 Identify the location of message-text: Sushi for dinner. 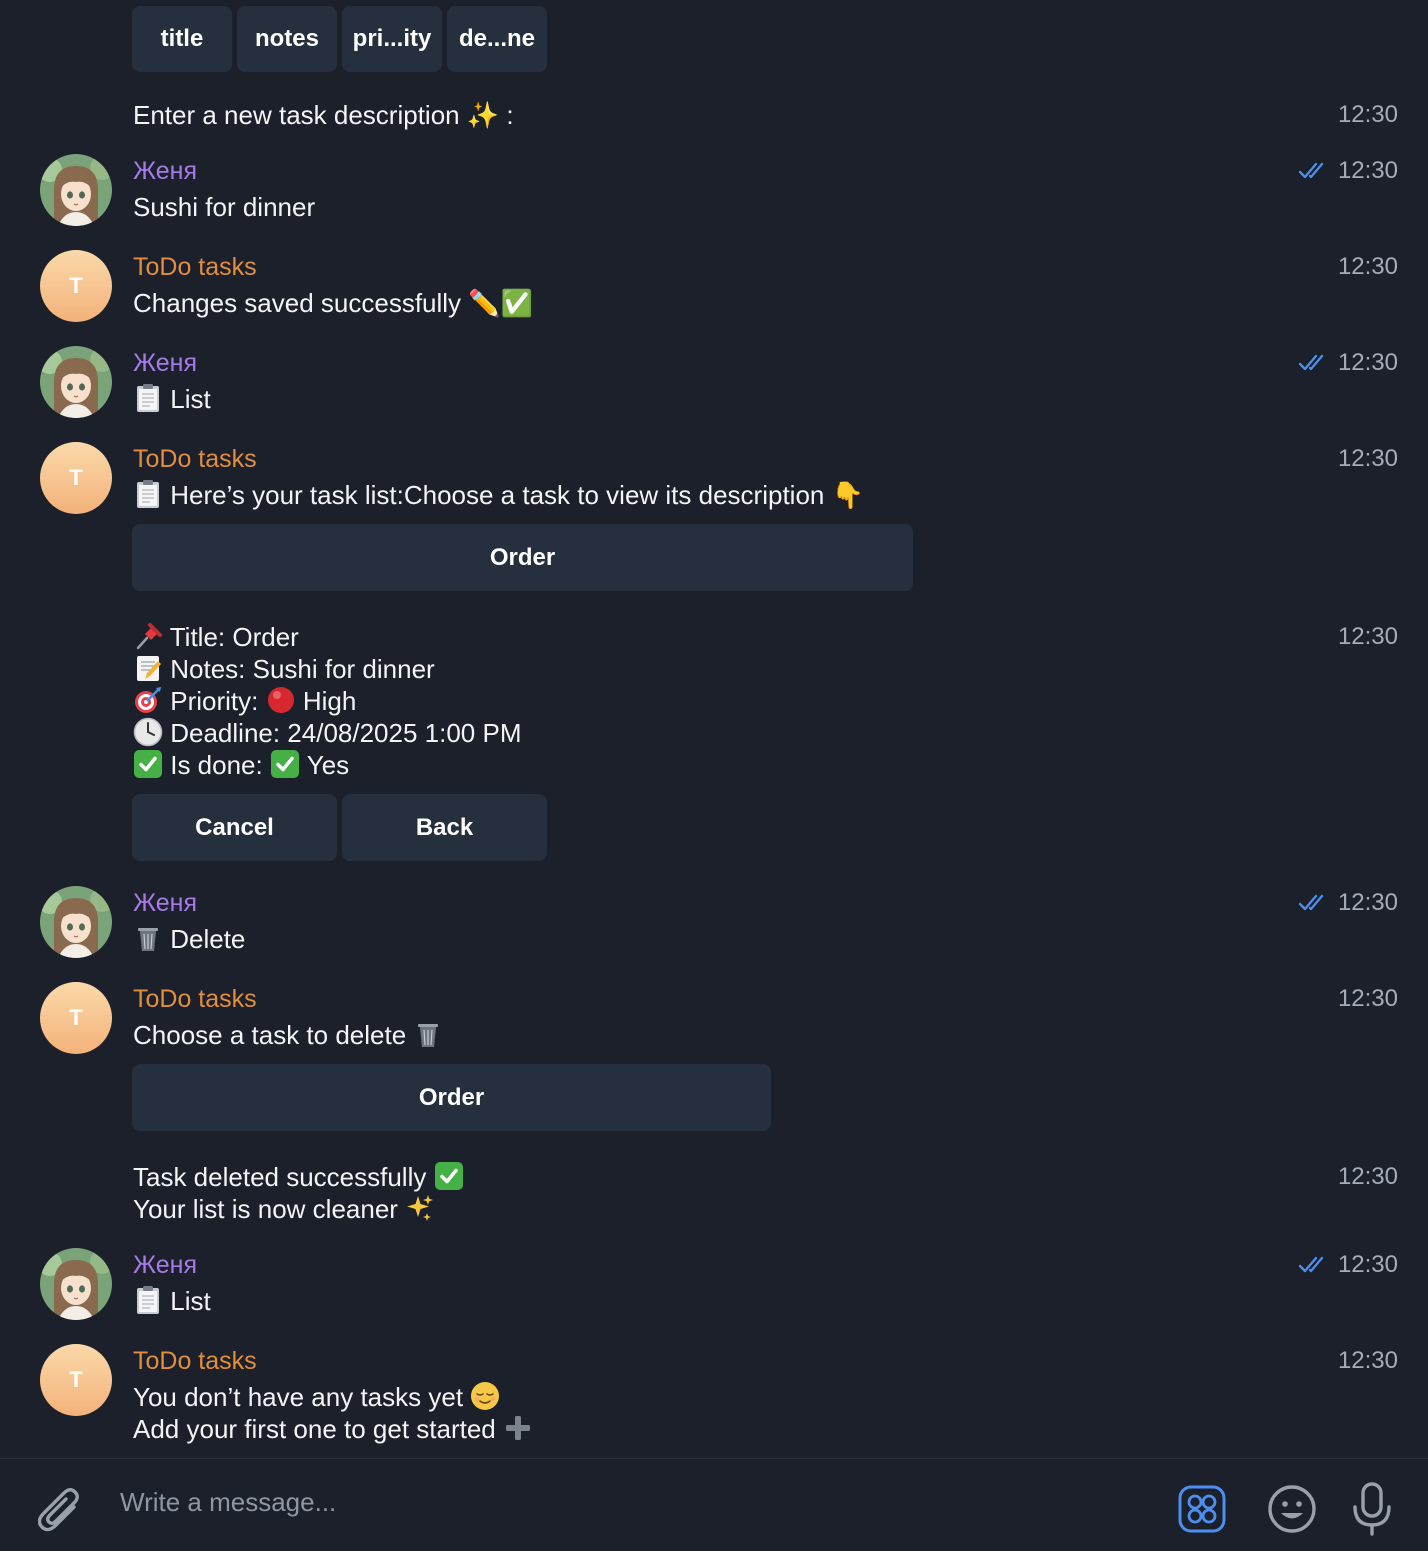
(224, 207).